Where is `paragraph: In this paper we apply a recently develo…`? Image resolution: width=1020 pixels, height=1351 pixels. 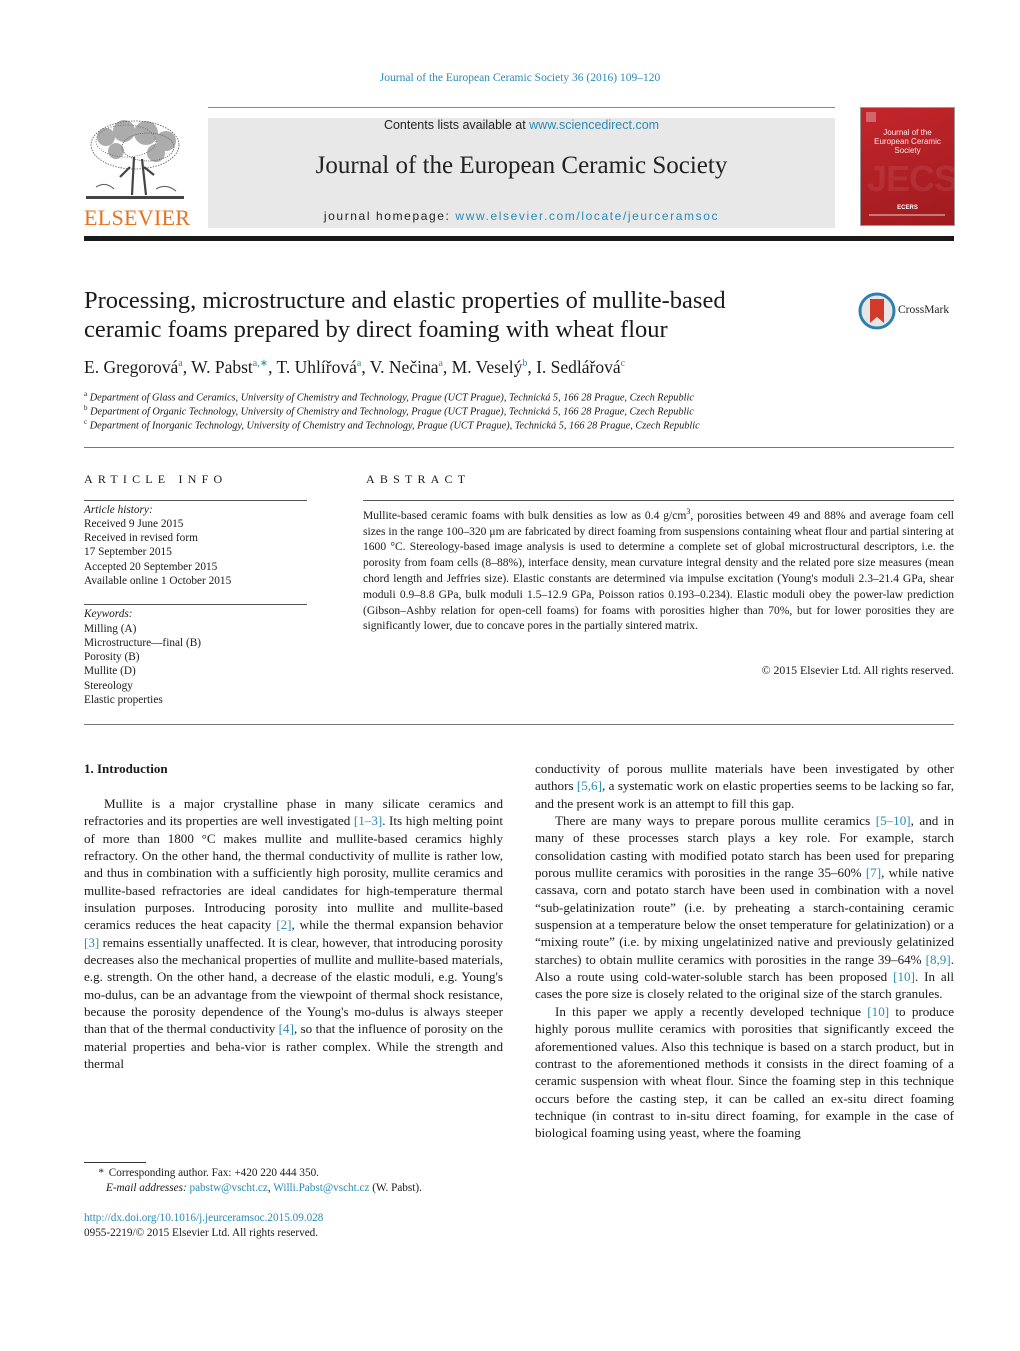
paragraph: In this paper we apply a recently develo… is located at coordinates (744, 1072).